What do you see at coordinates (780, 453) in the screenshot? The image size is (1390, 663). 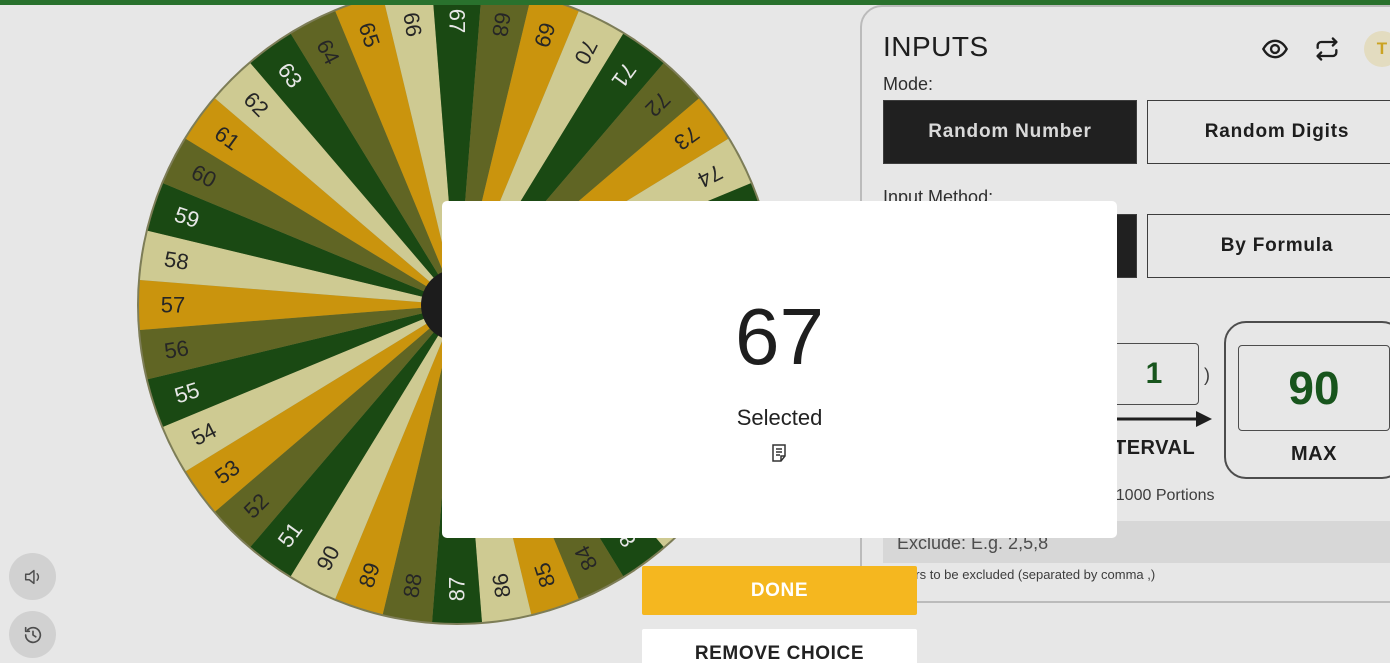 I see `note-icon` at bounding box center [780, 453].